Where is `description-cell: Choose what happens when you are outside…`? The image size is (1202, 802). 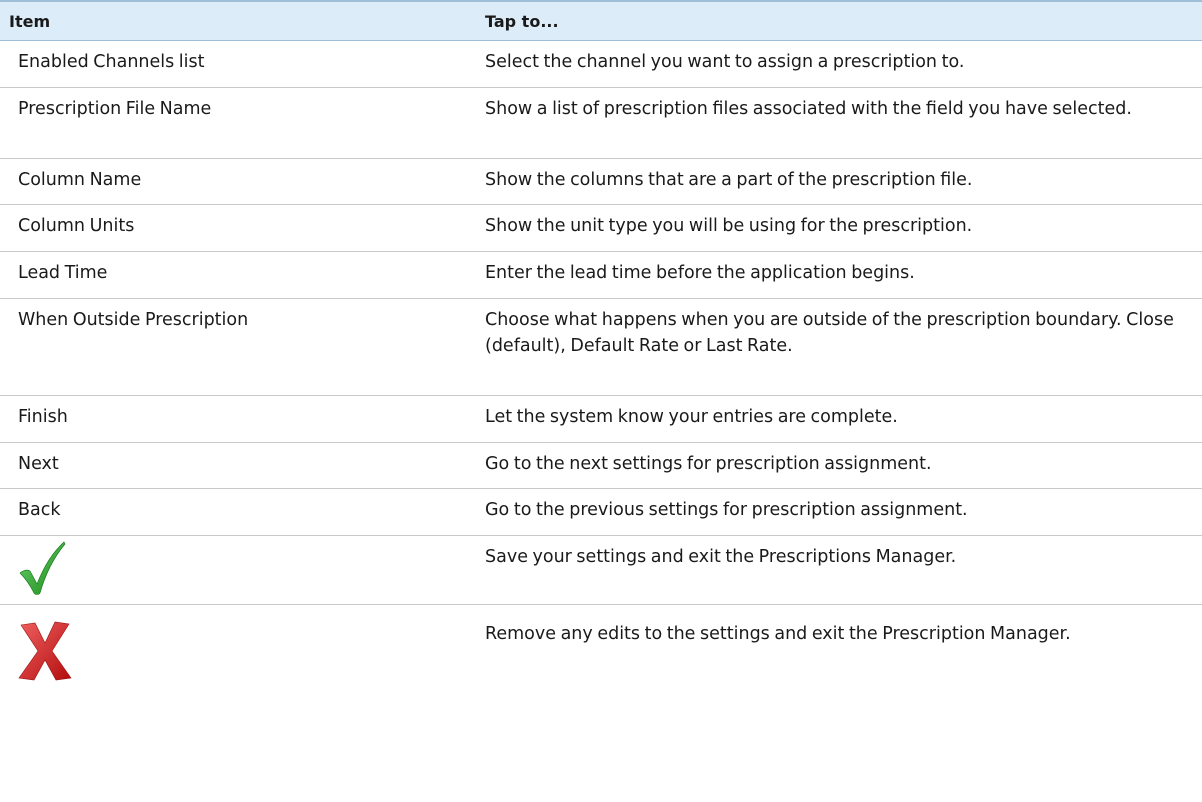
description-cell: Choose what happens when you are outside… is located at coordinates (839, 347).